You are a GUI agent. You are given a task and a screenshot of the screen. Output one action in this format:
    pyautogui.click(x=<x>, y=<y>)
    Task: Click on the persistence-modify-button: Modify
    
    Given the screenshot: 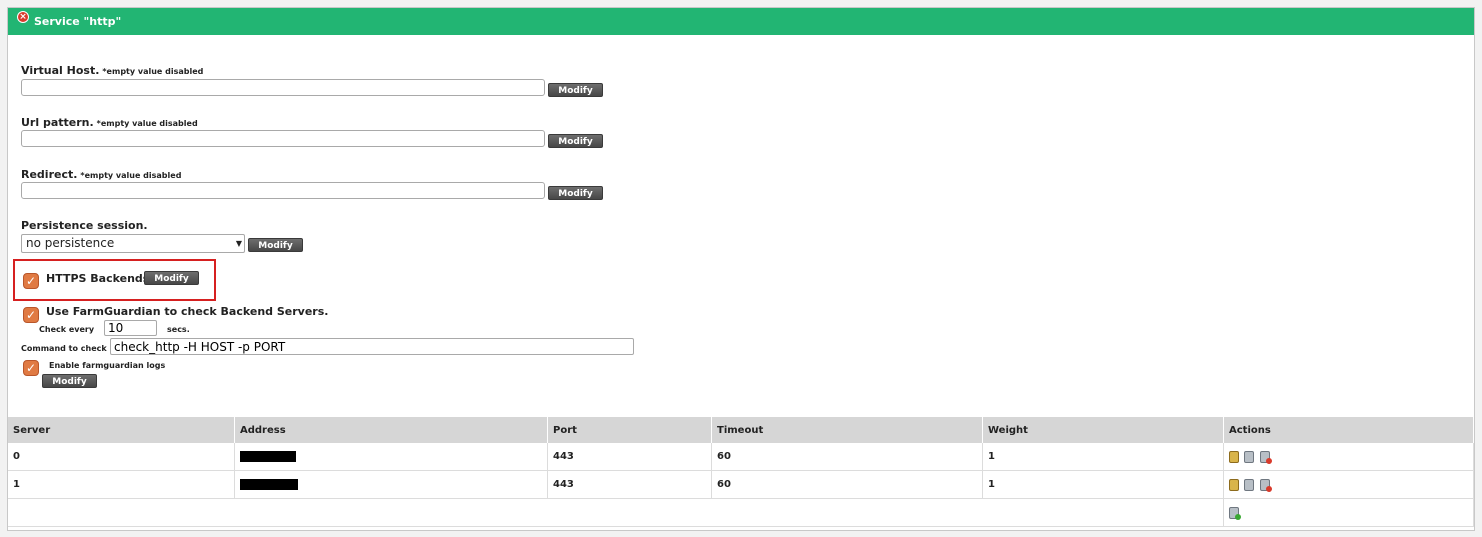 What is the action you would take?
    pyautogui.click(x=275, y=245)
    